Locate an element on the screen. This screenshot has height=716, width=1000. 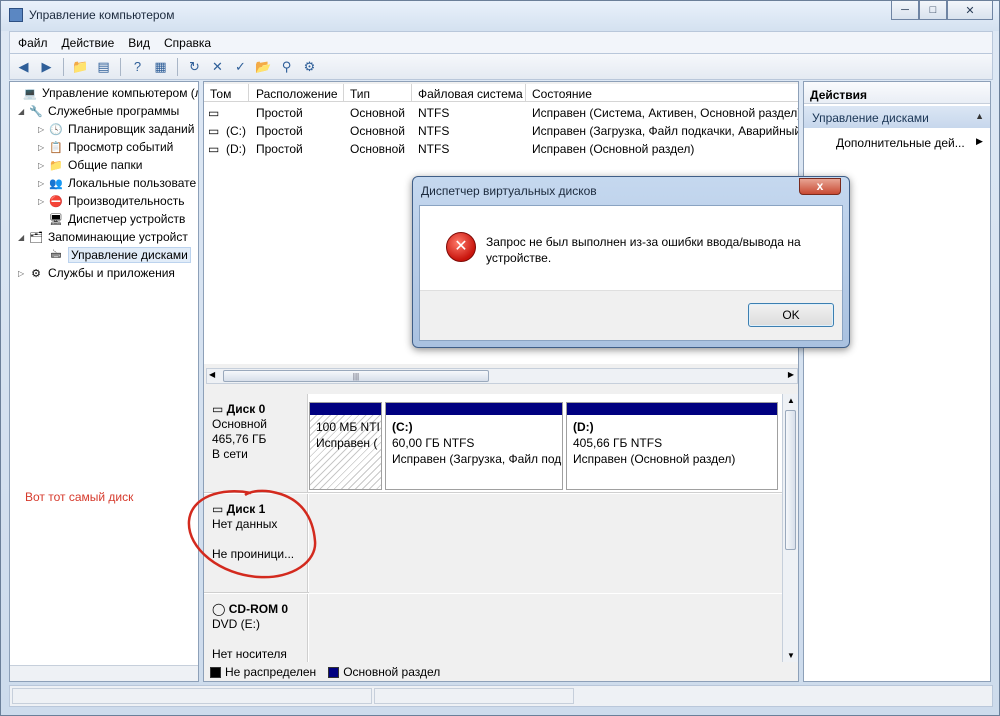
tree-item-services: ▷ ⚙ Службы и приложения is located at coordinates (96, 273).